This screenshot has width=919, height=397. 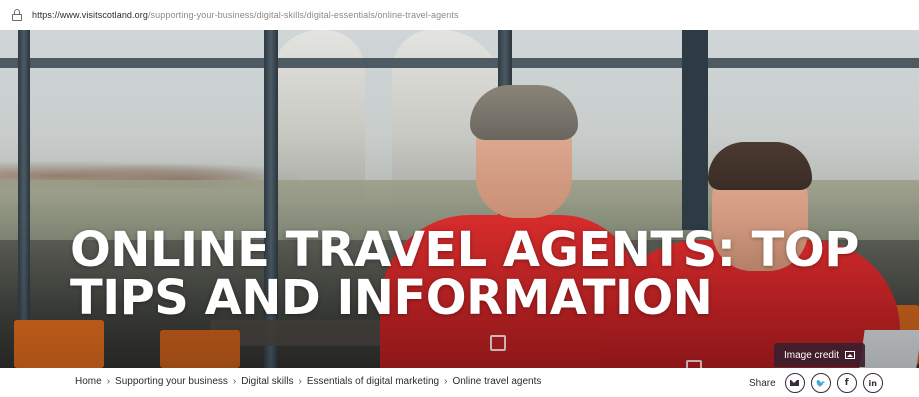 What do you see at coordinates (373, 381) in the screenshot?
I see `breadcrumb-essentials-of-digital-marketing: Essentials of digital marketing` at bounding box center [373, 381].